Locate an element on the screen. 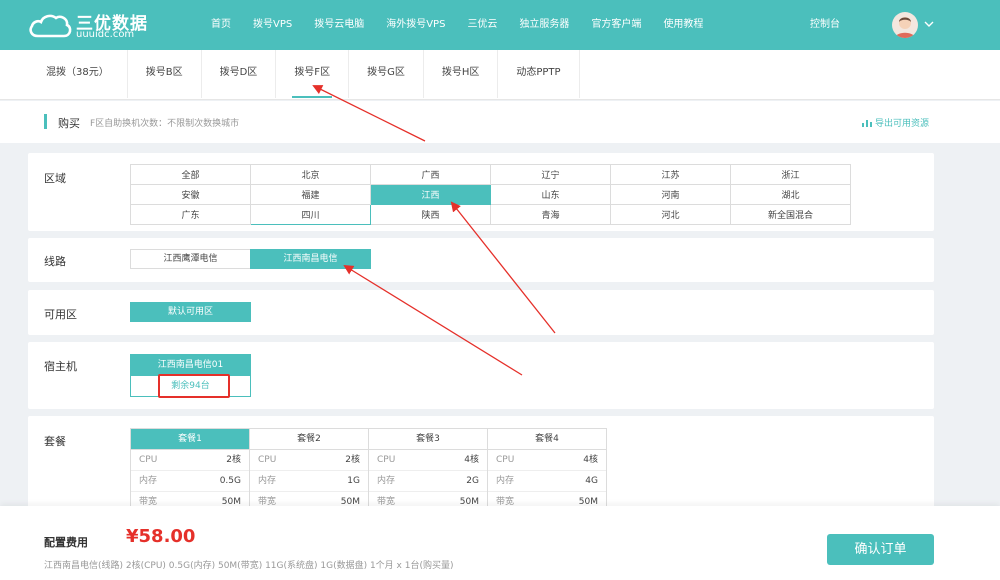 The image size is (1000, 580). purchase-hint: F区自助换机次数：不限制次数换城市 is located at coordinates (165, 124).